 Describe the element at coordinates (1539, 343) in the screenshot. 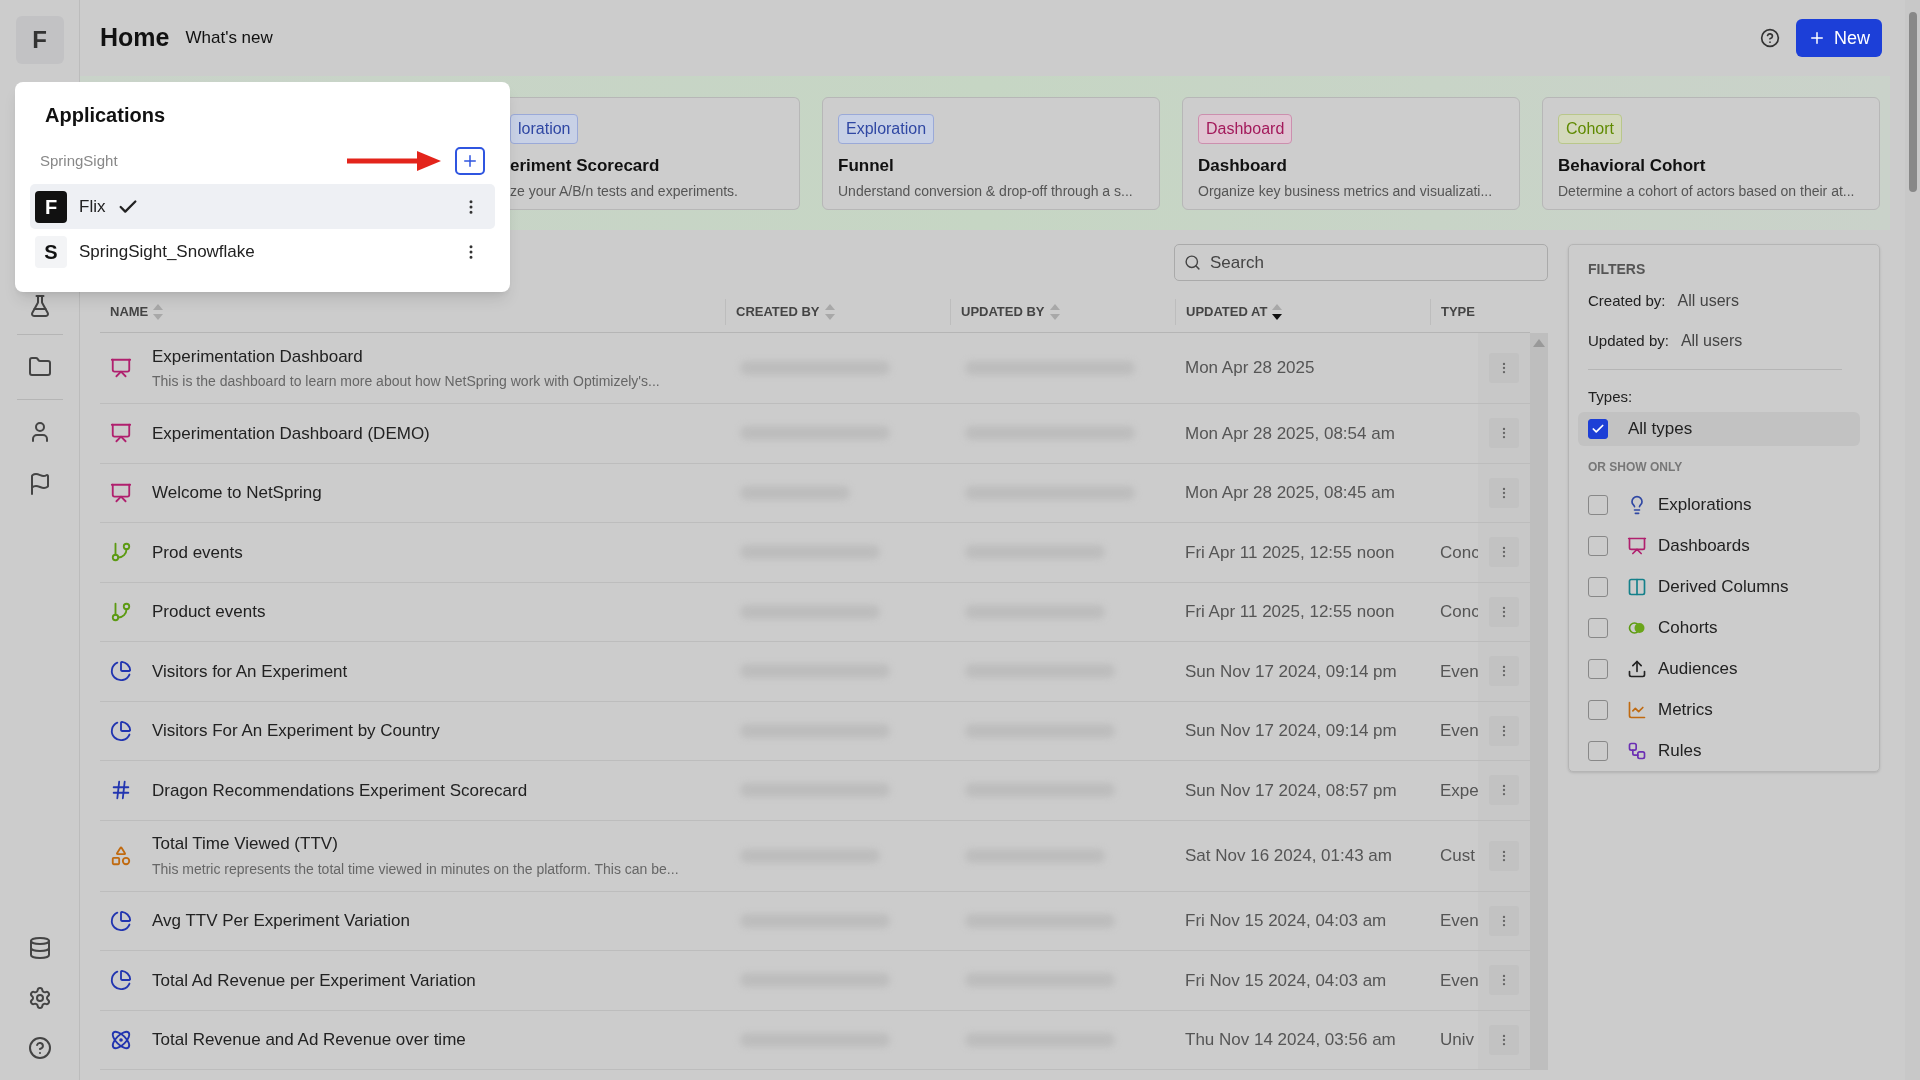

I see `scroll-up-icon` at that location.